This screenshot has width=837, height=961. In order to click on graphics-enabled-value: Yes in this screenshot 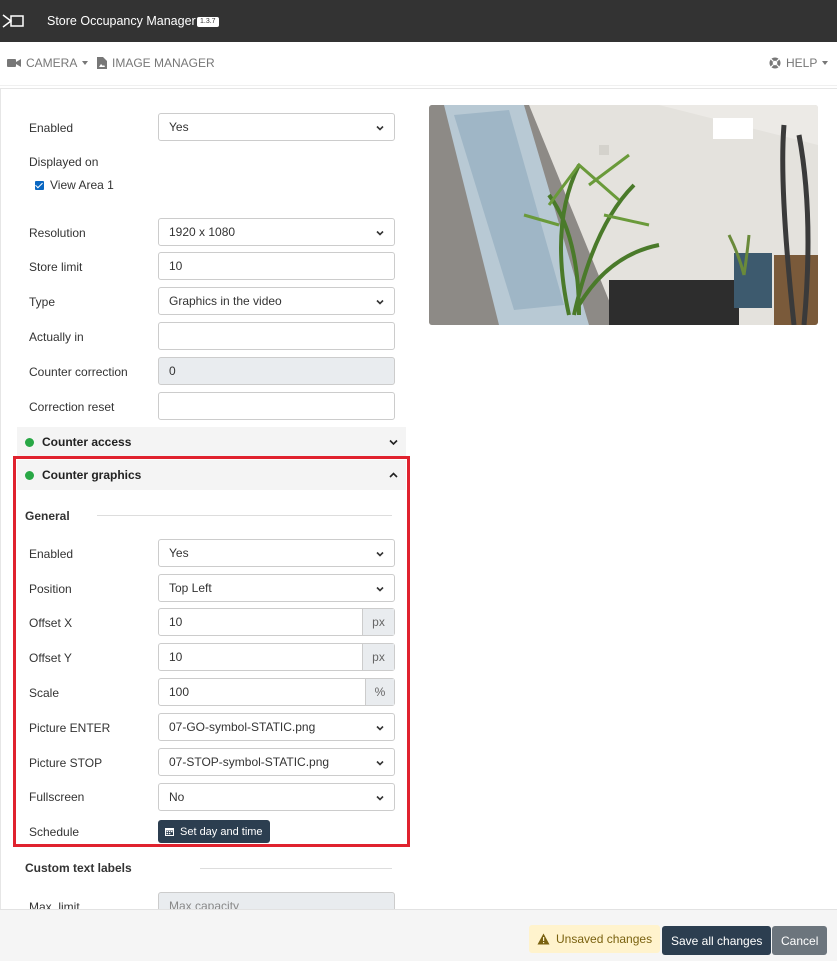, I will do `click(179, 553)`.